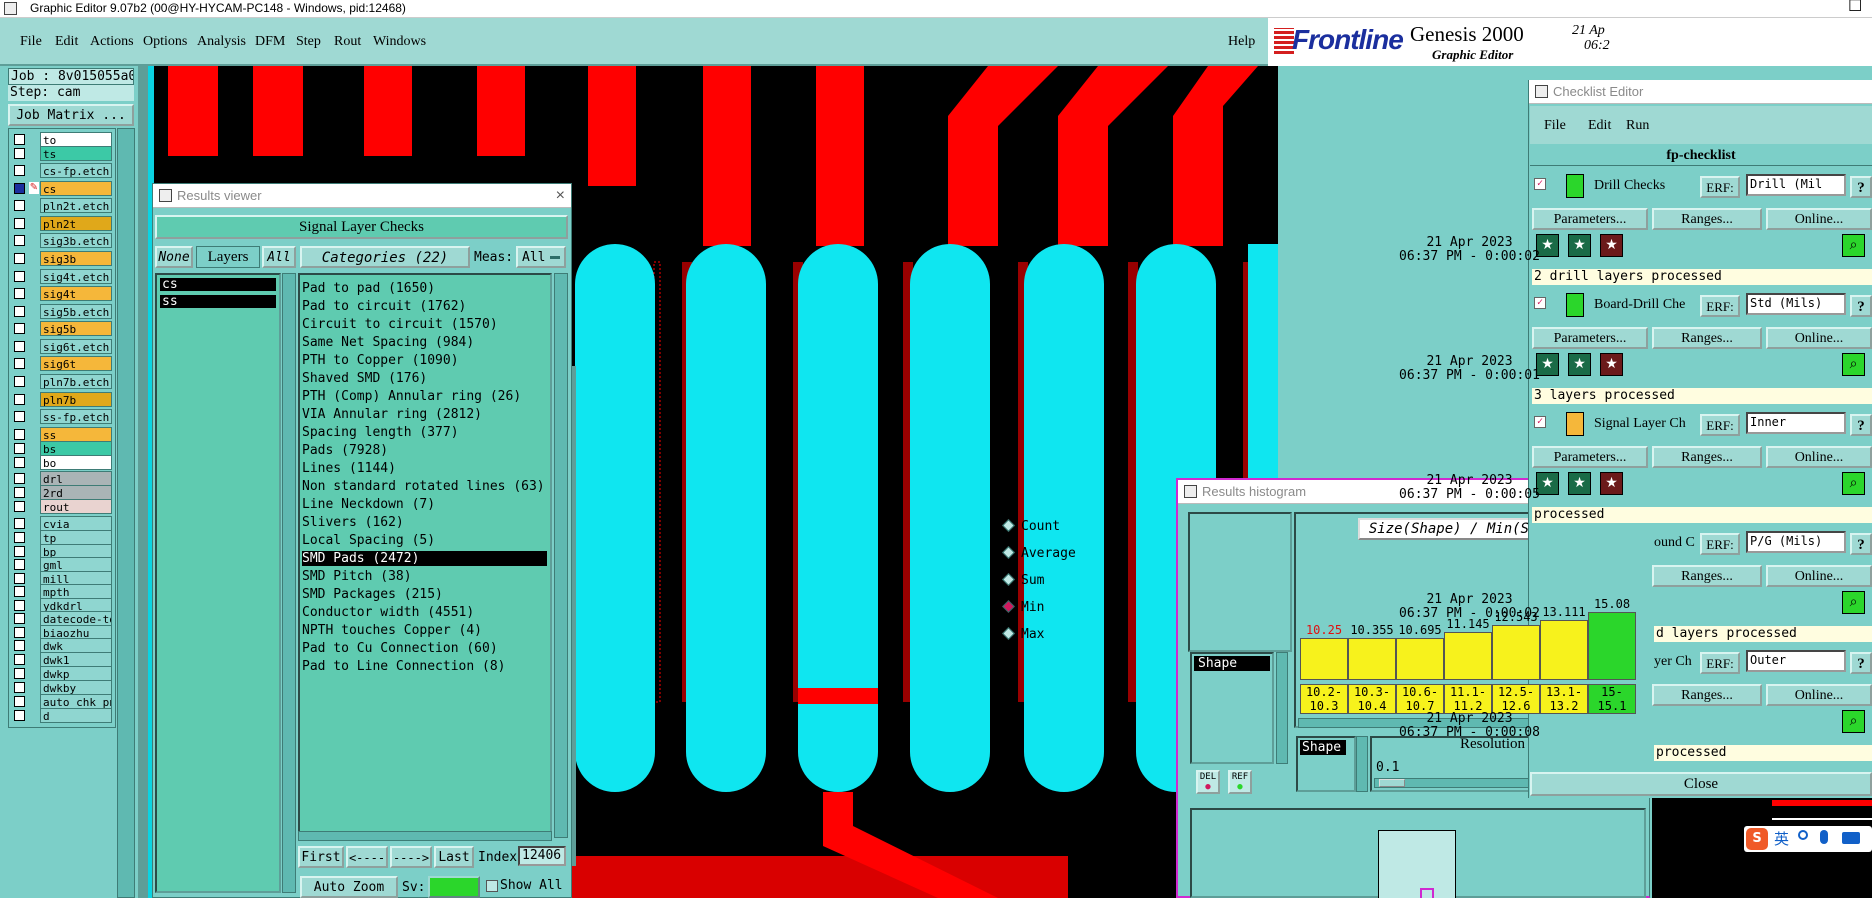 The image size is (1872, 898). Describe the element at coordinates (76, 701) in the screenshot. I see `layer-name: auto_chk_pn` at that location.